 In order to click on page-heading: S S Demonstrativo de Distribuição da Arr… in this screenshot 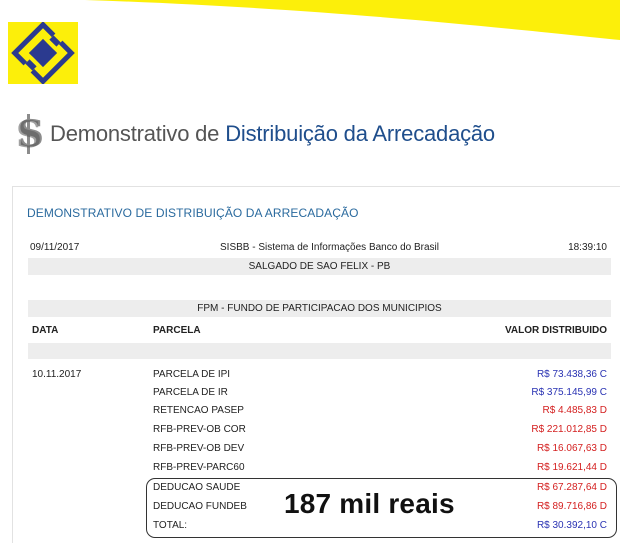, I will do `click(254, 134)`.